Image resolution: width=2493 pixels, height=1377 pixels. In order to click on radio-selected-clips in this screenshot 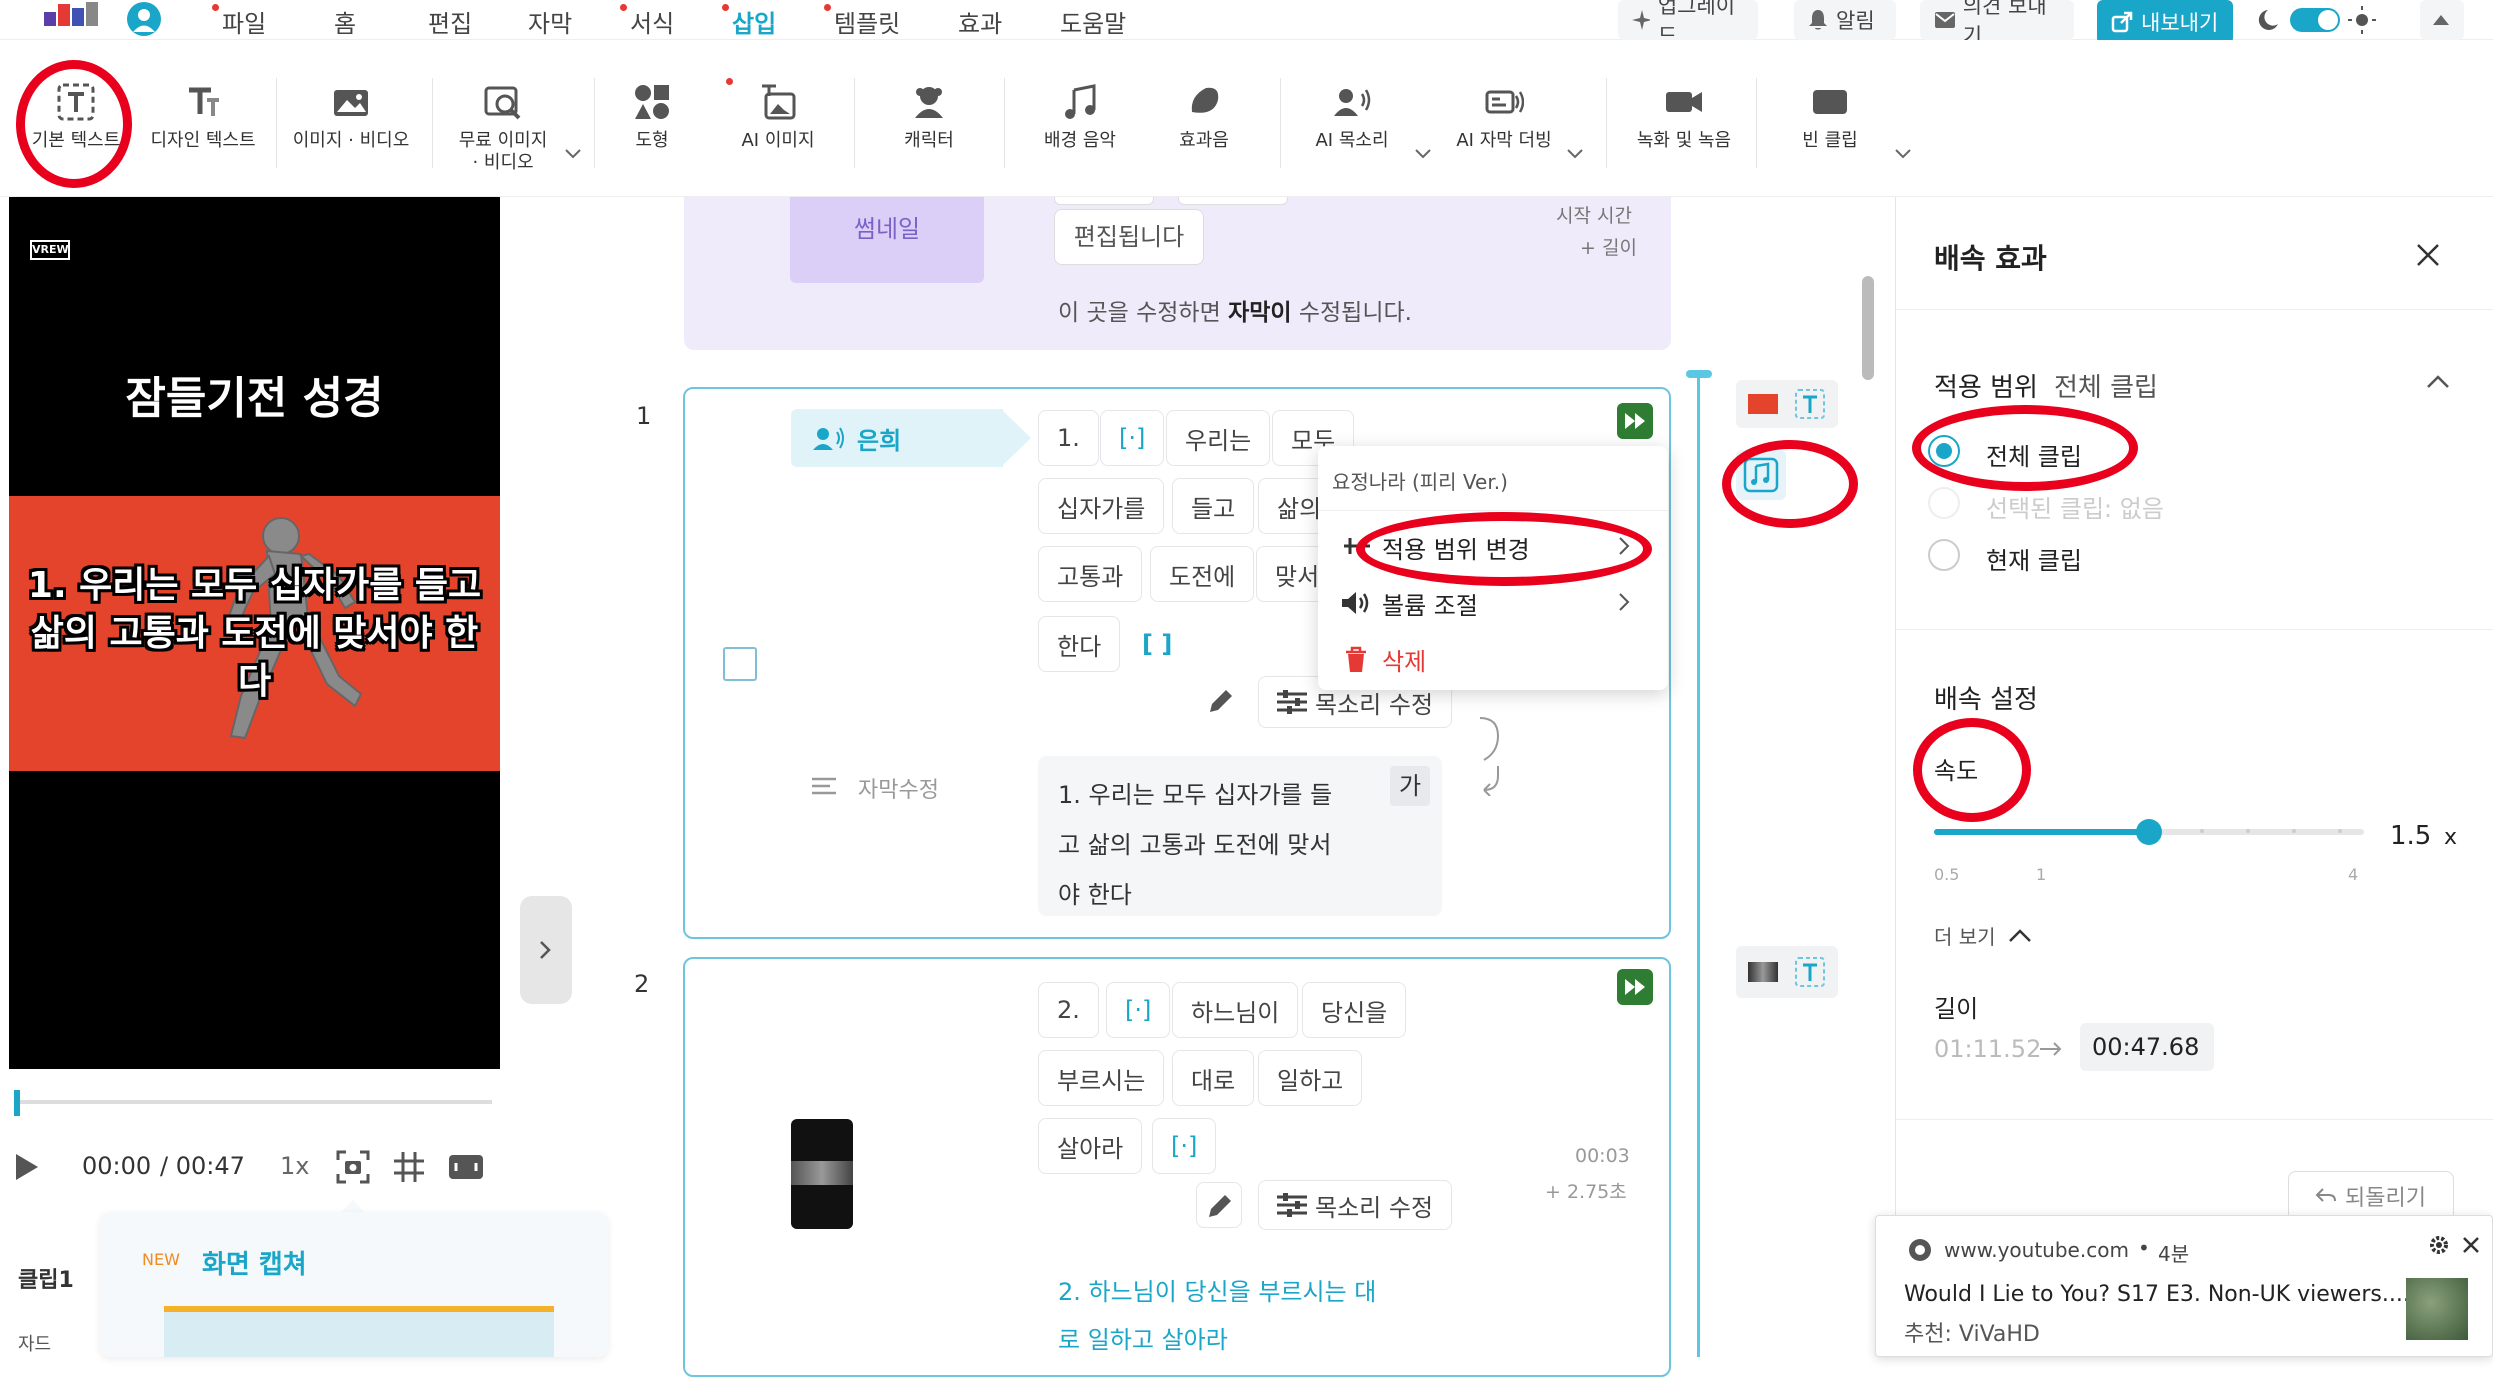, I will do `click(1944, 503)`.